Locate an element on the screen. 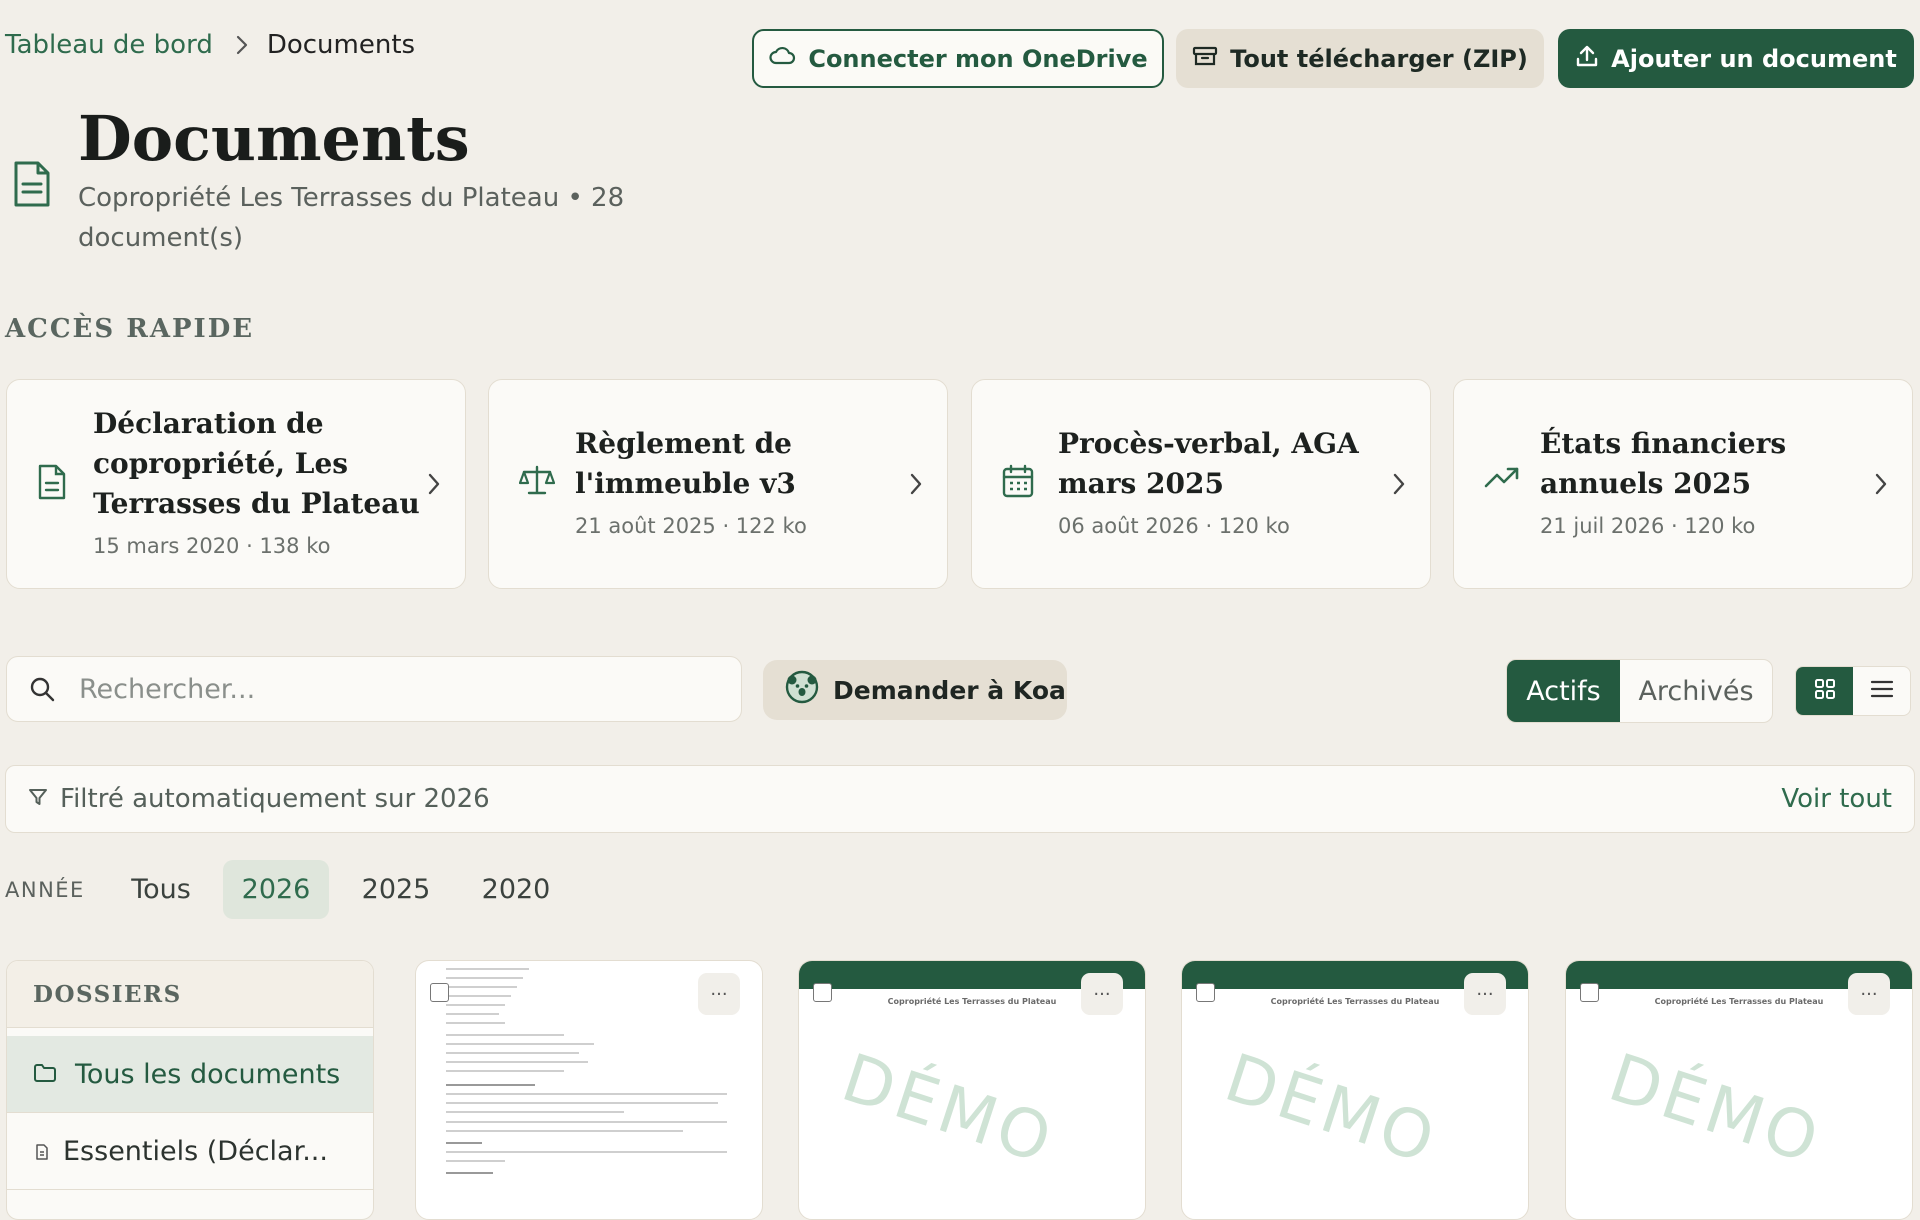 The image size is (1920, 1220). breadcrumb-home-link: Tableau de bord is located at coordinates (109, 45).